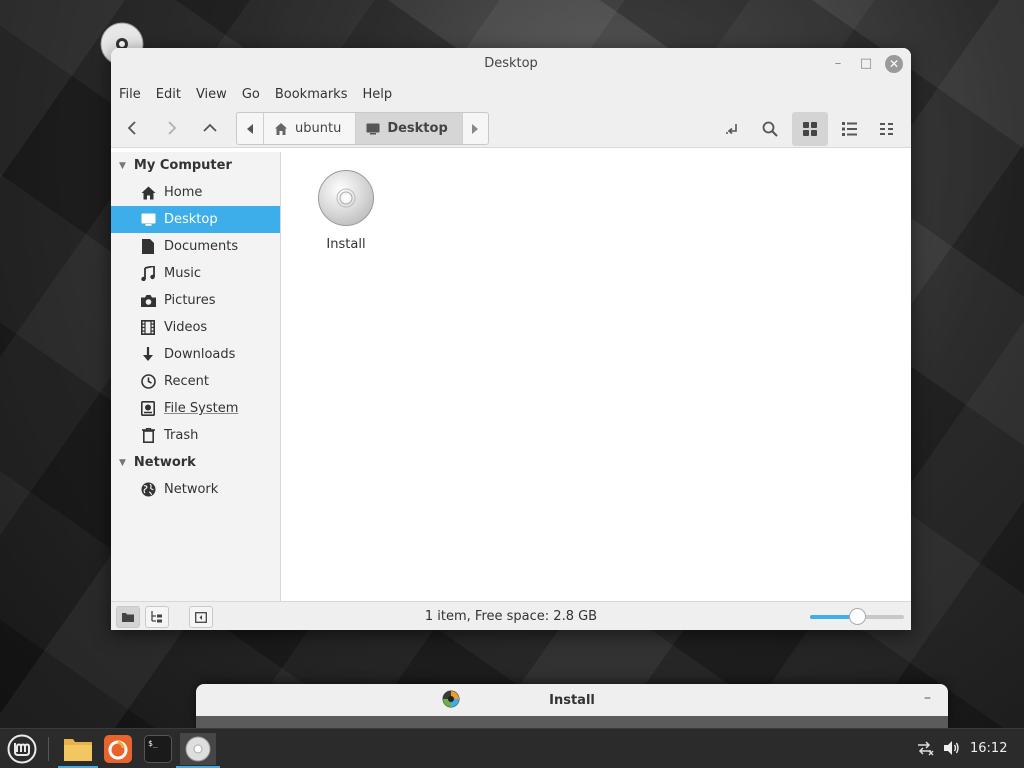  Describe the element at coordinates (186, 381) in the screenshot. I see `sidebar-item-label: Recent` at that location.